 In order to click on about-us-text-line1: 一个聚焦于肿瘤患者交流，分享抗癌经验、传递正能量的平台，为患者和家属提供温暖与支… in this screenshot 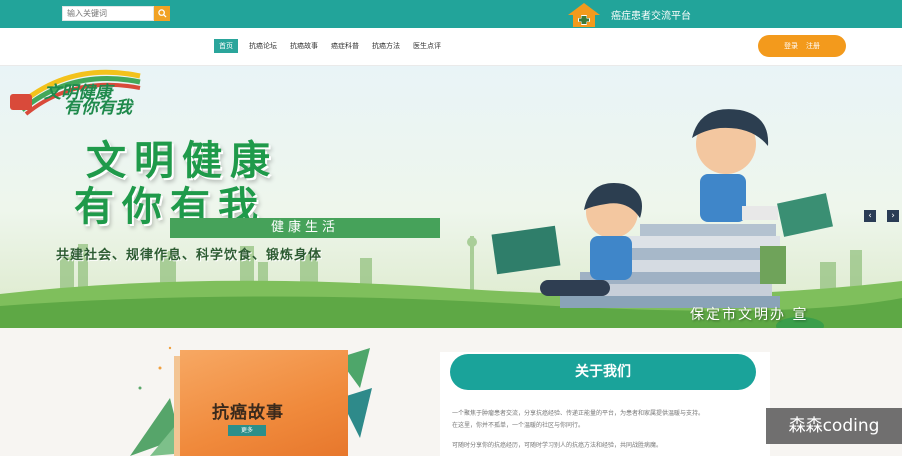, I will do `click(578, 413)`.